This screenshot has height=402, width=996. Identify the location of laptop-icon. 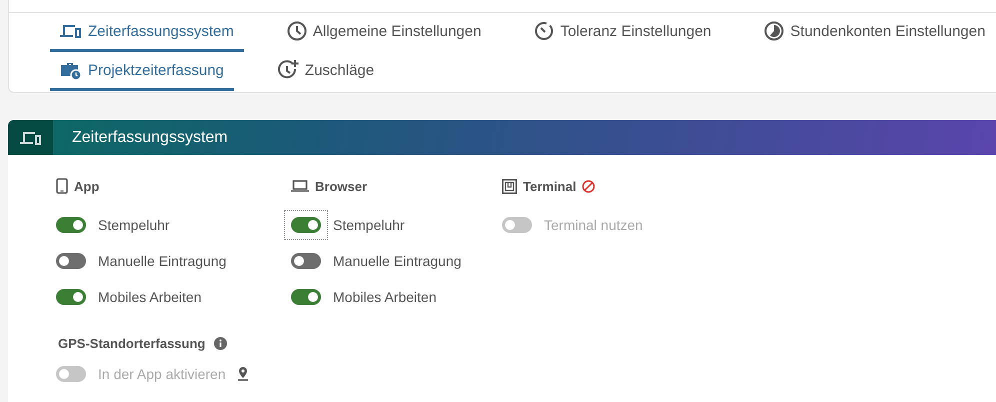
(300, 186).